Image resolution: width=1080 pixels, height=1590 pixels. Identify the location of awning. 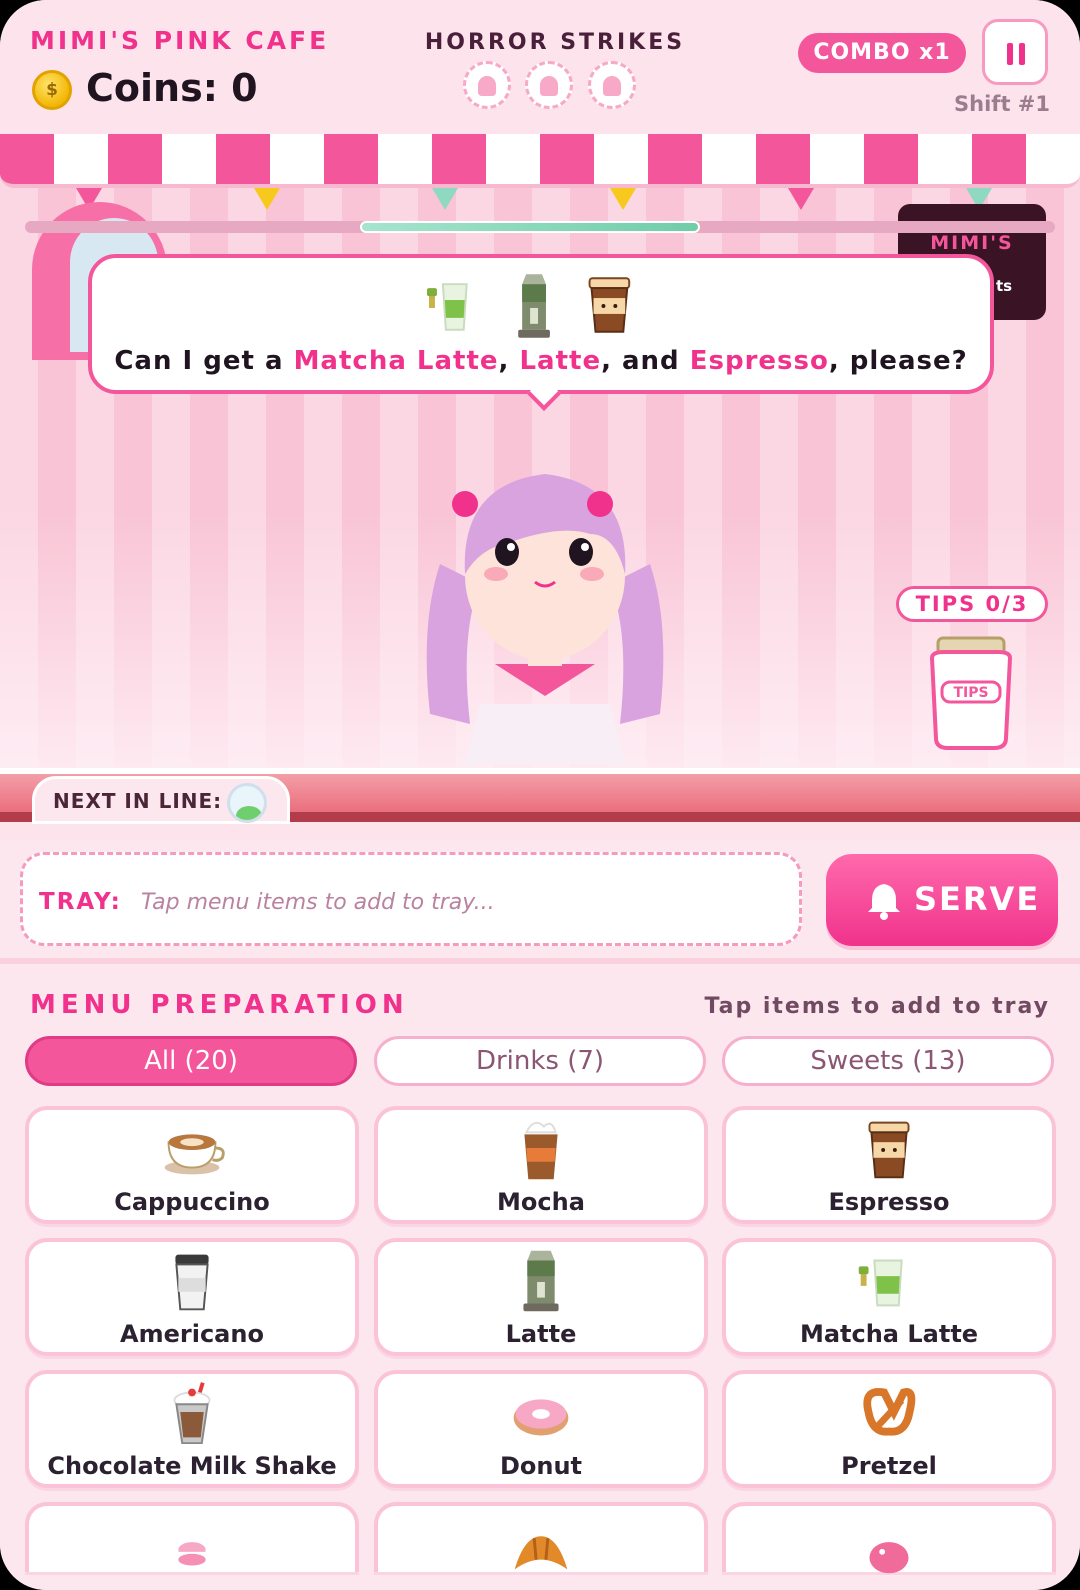
(540, 161).